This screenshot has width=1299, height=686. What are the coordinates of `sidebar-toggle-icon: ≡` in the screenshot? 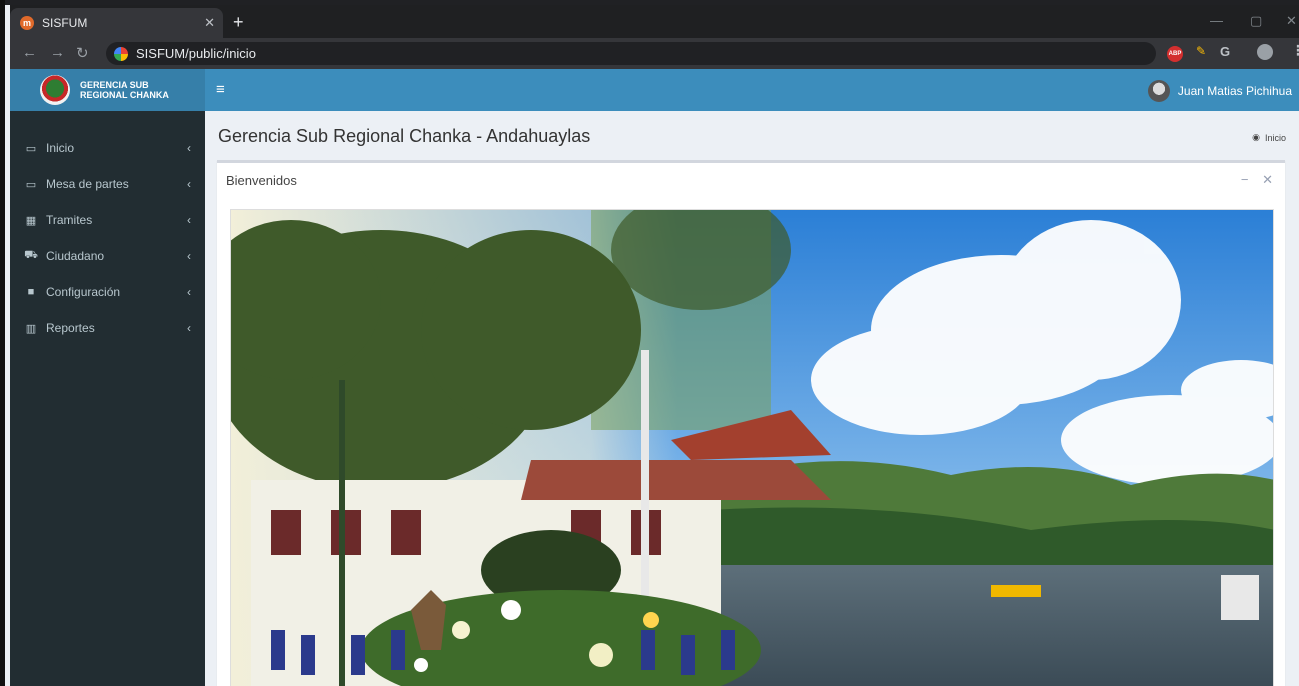 It's located at (220, 89).